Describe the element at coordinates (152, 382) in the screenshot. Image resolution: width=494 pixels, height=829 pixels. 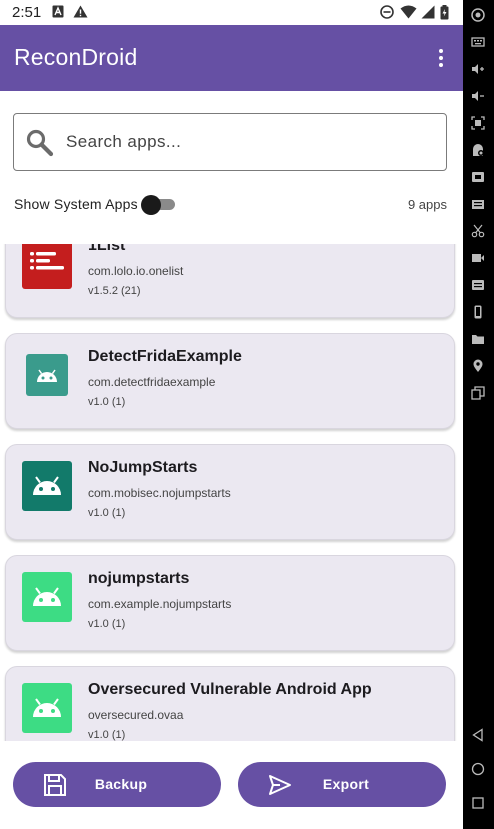
I see `app-package: com.detectfridaexample` at that location.